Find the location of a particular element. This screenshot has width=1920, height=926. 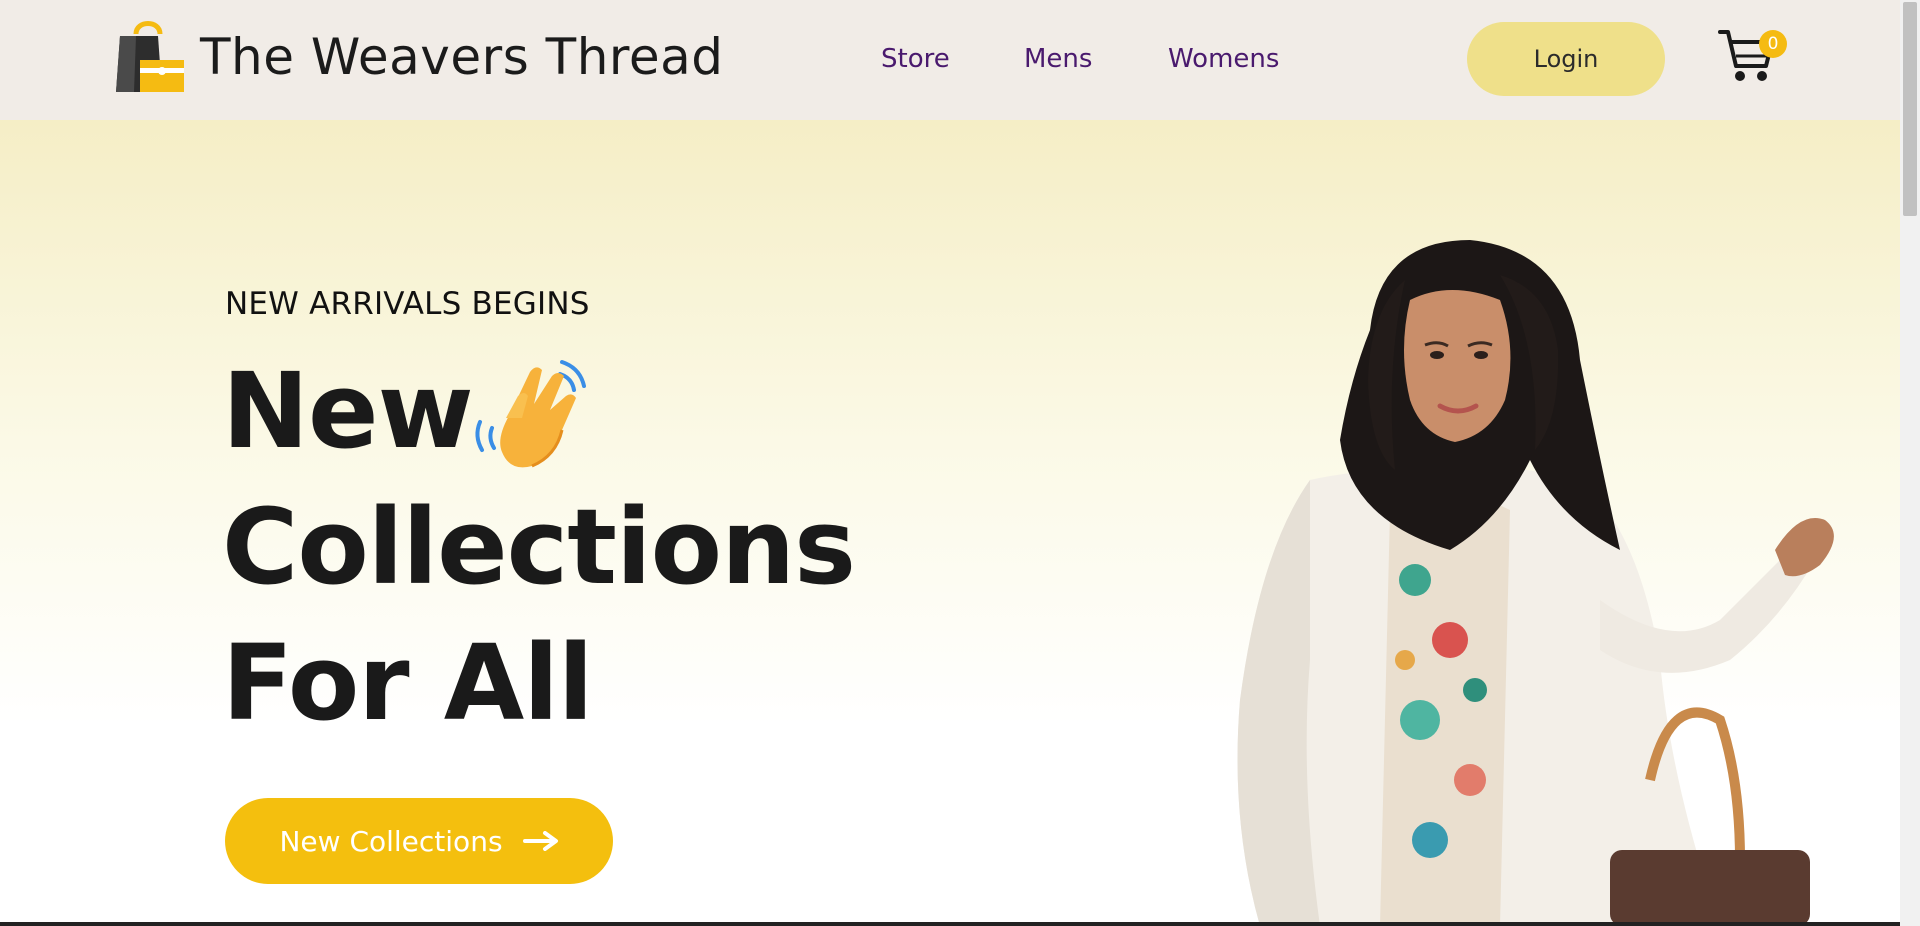

nav-store: Store is located at coordinates (915, 59).